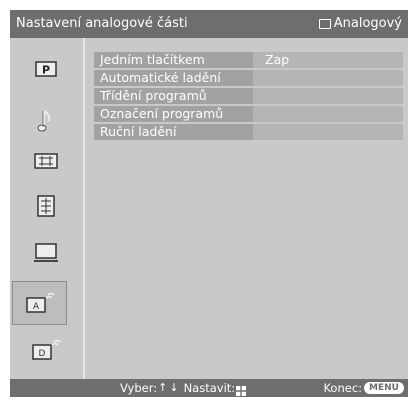  Describe the element at coordinates (139, 388) in the screenshot. I see `select-hint-label: Vyber:` at that location.